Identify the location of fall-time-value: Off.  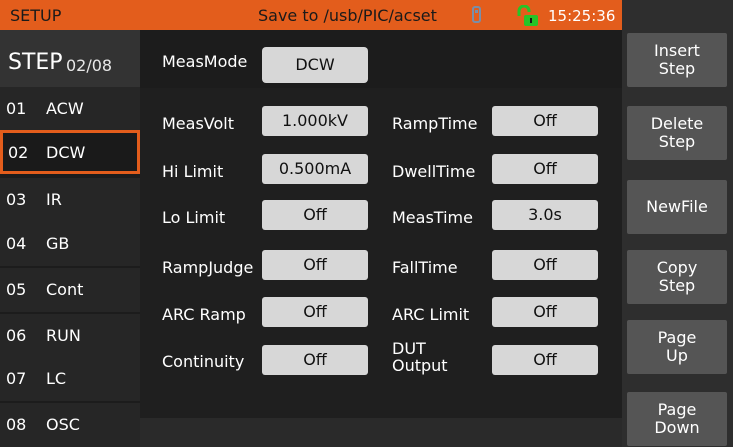
(545, 265).